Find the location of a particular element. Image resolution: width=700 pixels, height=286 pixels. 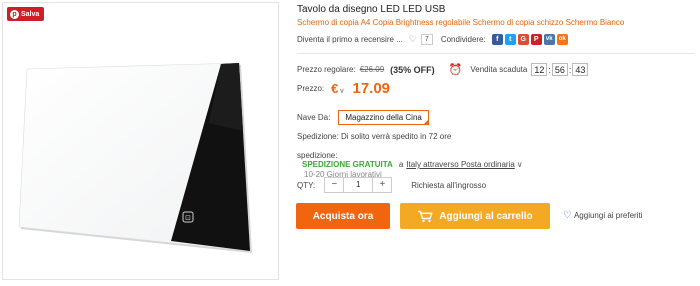

regular-price-label: Prezzo regolare: is located at coordinates (326, 69).